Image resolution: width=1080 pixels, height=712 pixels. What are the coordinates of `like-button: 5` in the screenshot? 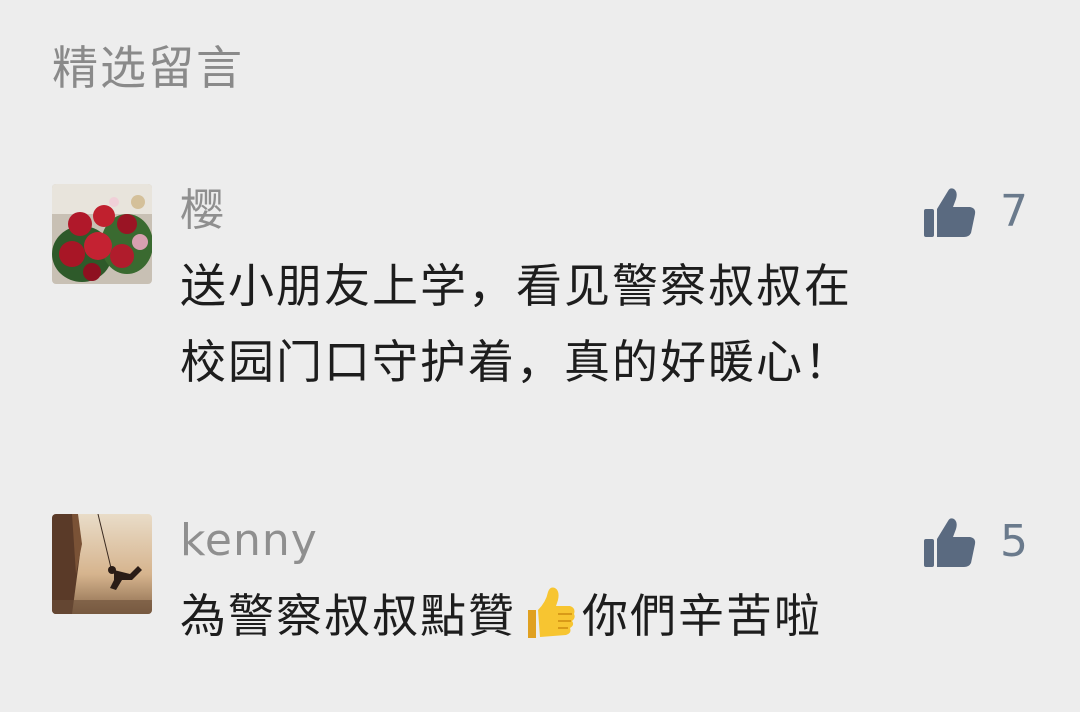 It's located at (975, 542).